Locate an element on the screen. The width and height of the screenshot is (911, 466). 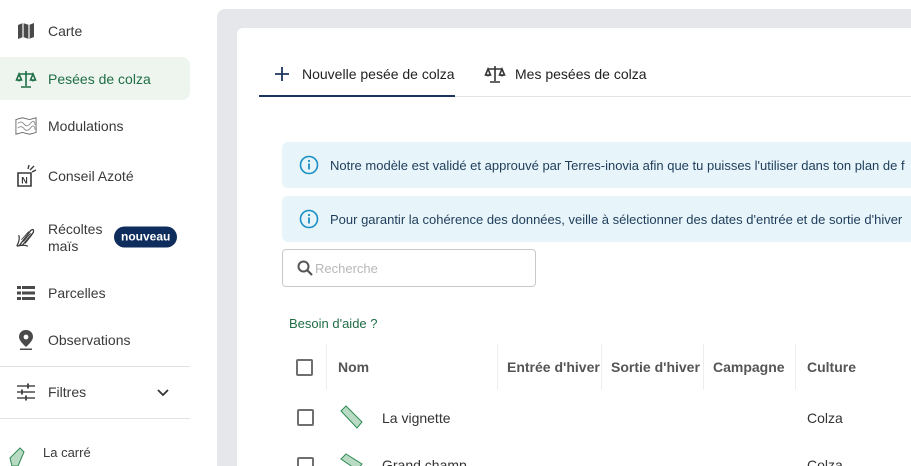
sidebar-item-label: Récoltes maïs is located at coordinates (75, 238).